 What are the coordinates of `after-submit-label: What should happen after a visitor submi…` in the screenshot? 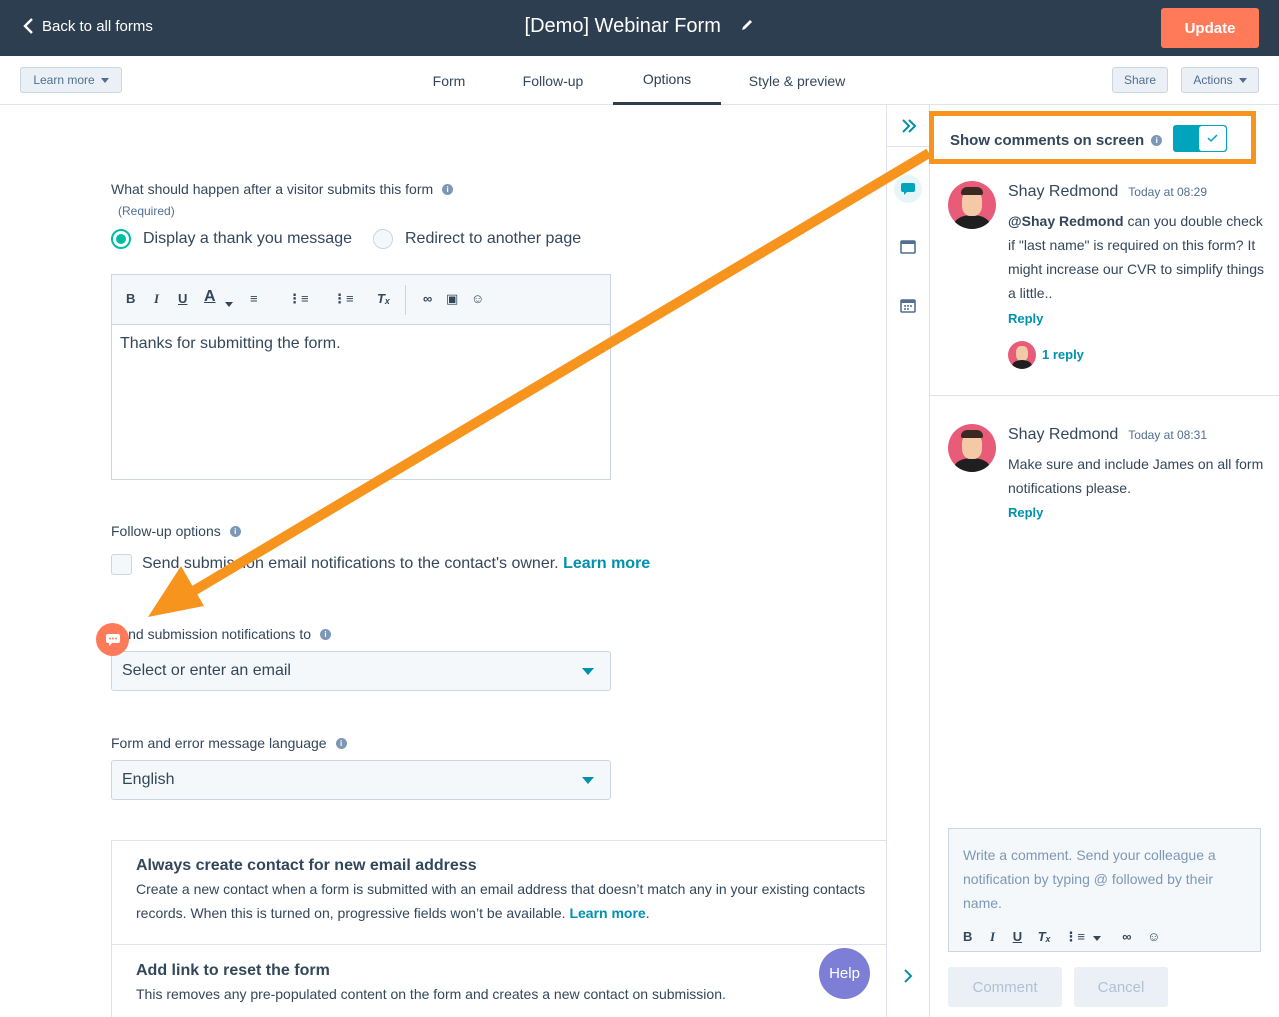 It's located at (282, 189).